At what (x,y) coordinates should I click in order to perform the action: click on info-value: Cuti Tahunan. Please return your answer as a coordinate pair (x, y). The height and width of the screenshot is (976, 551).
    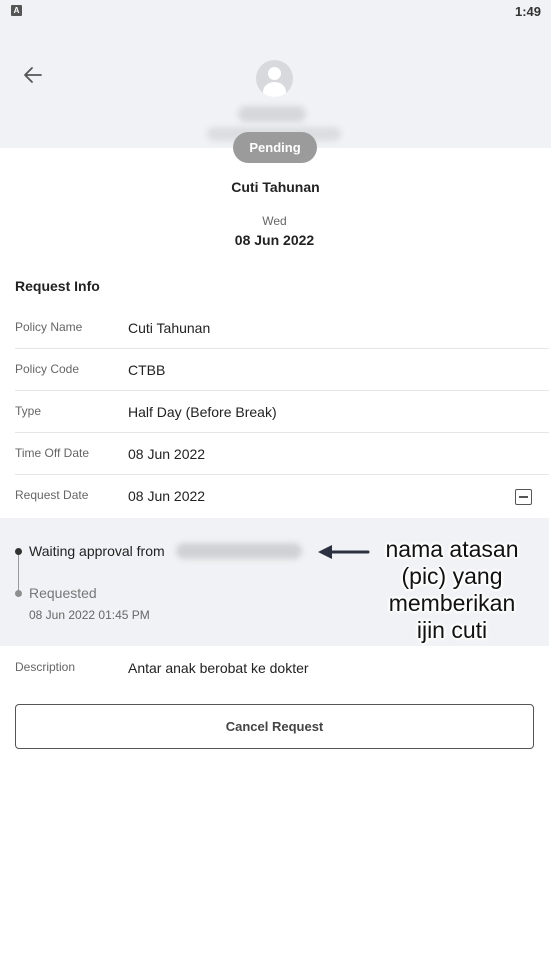
    Looking at the image, I should click on (169, 328).